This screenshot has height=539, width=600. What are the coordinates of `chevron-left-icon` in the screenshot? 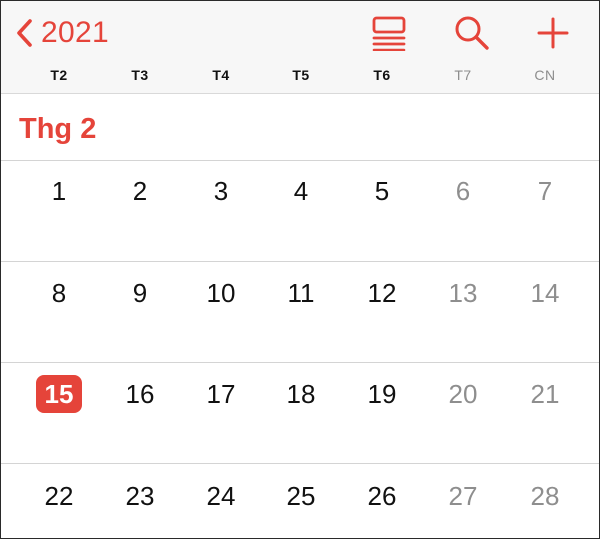 It's located at (24, 33).